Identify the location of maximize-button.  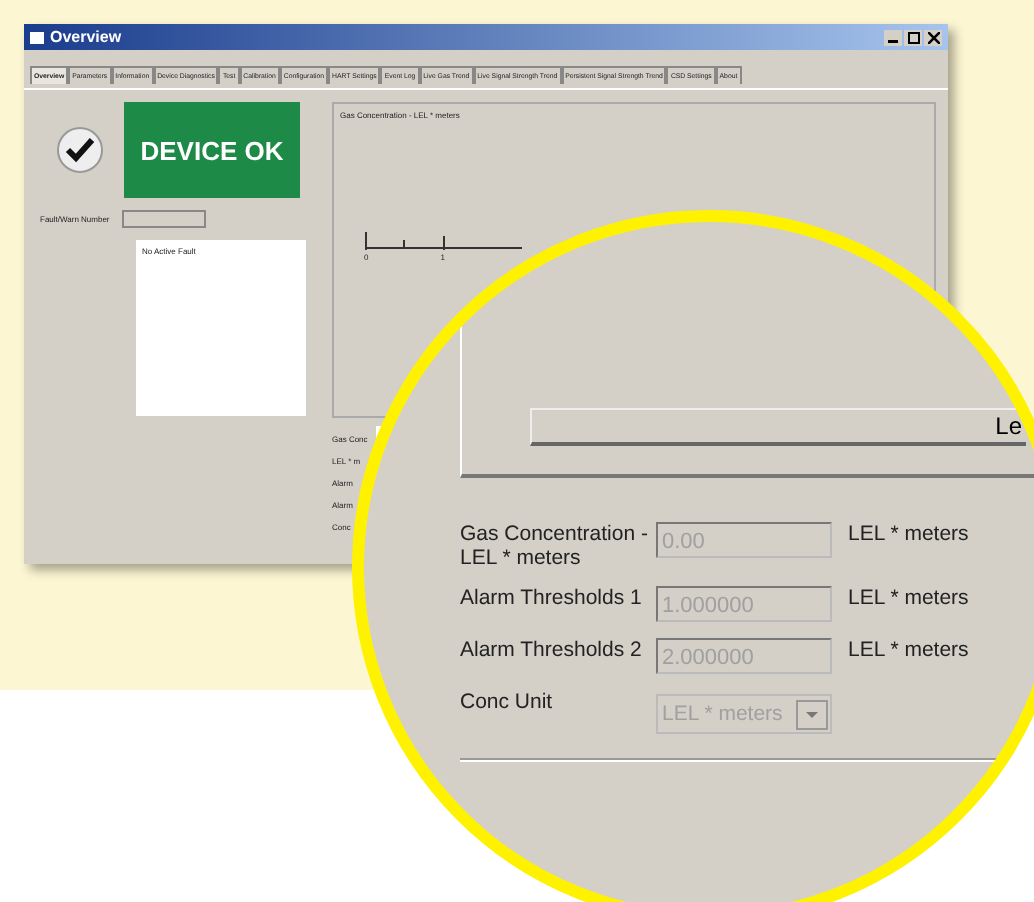
(913, 37).